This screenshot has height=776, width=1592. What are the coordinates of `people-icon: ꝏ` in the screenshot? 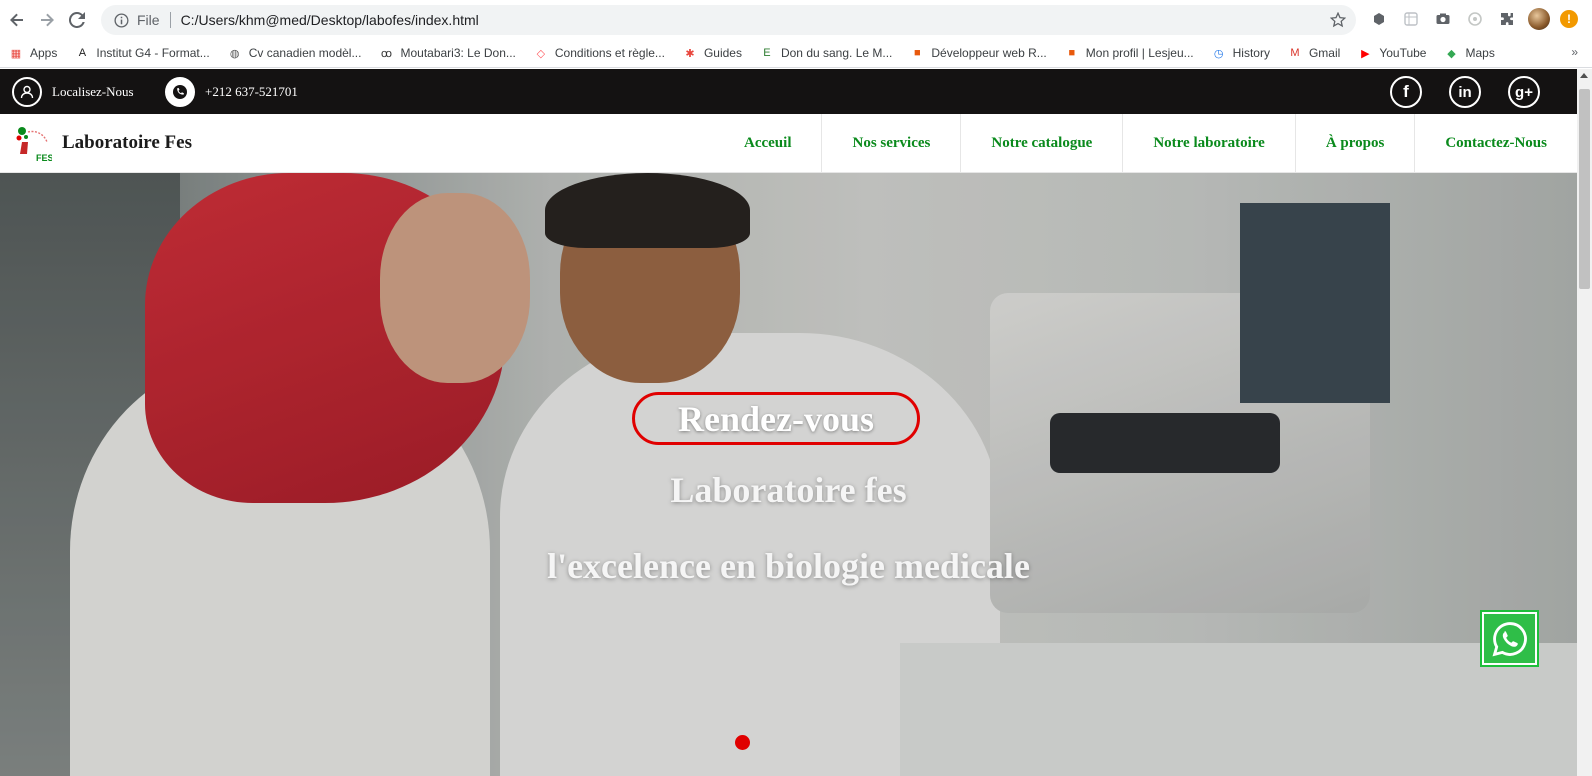 It's located at (386, 53).